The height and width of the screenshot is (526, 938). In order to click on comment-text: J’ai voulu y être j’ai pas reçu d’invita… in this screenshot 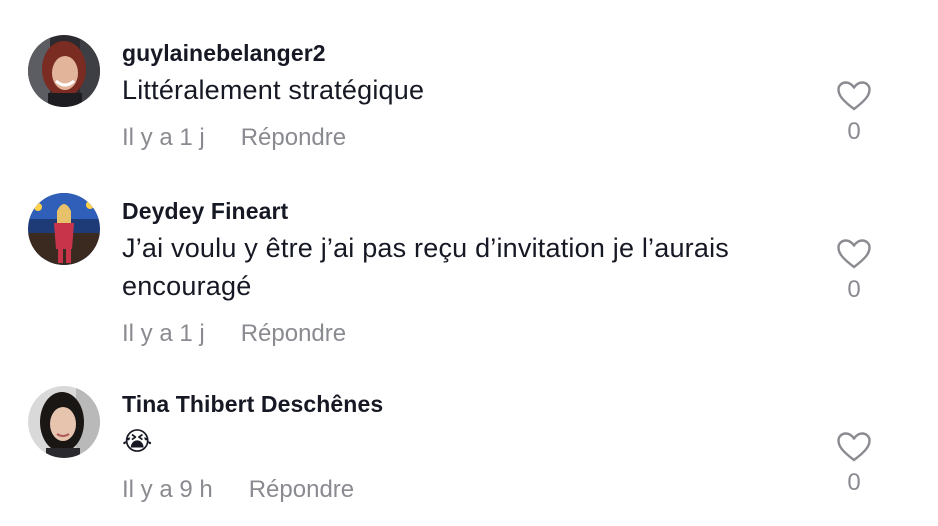, I will do `click(425, 267)`.